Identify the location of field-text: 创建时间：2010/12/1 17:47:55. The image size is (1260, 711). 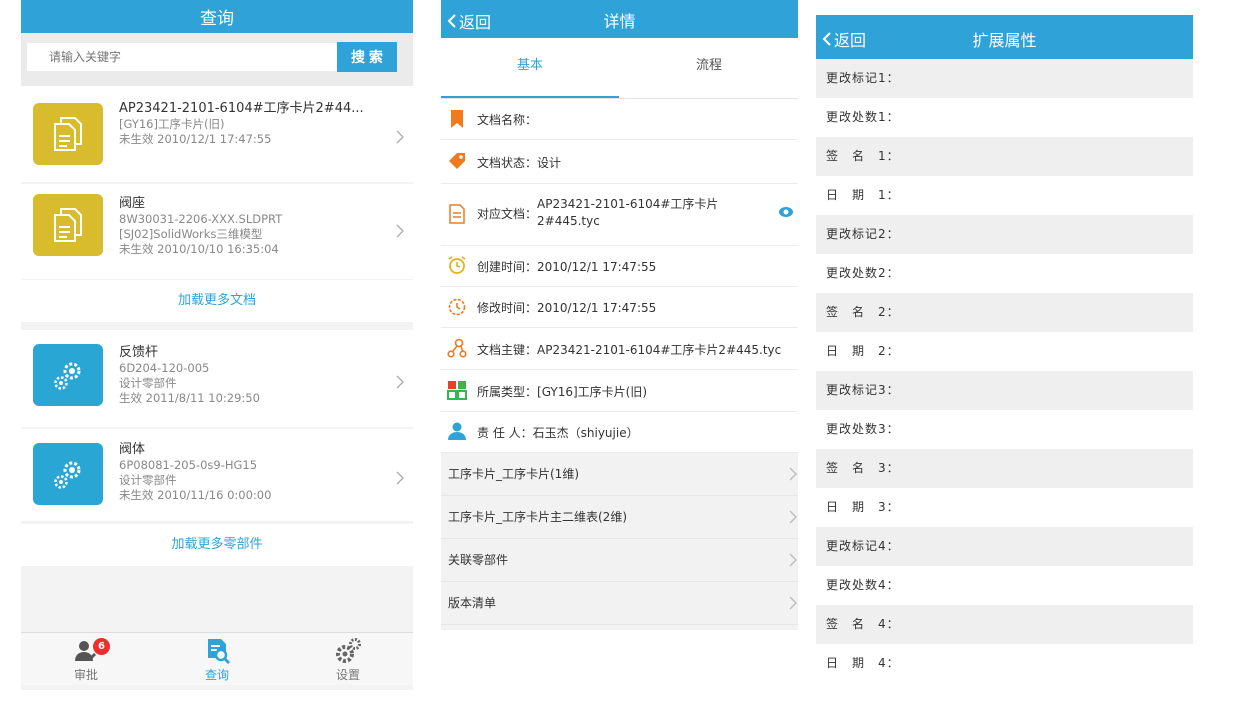
(622, 266).